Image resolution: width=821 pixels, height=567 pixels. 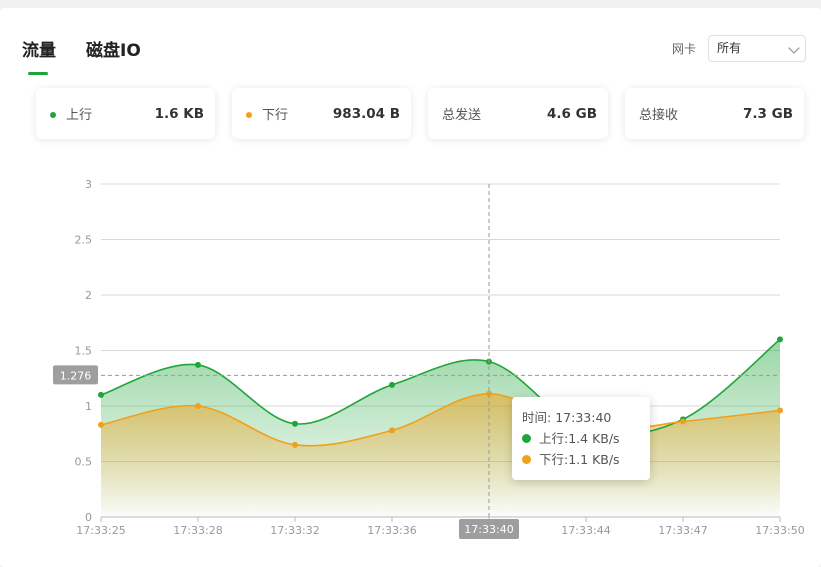 What do you see at coordinates (554, 459) in the screenshot?
I see `tooltip-down-label: 下行:` at bounding box center [554, 459].